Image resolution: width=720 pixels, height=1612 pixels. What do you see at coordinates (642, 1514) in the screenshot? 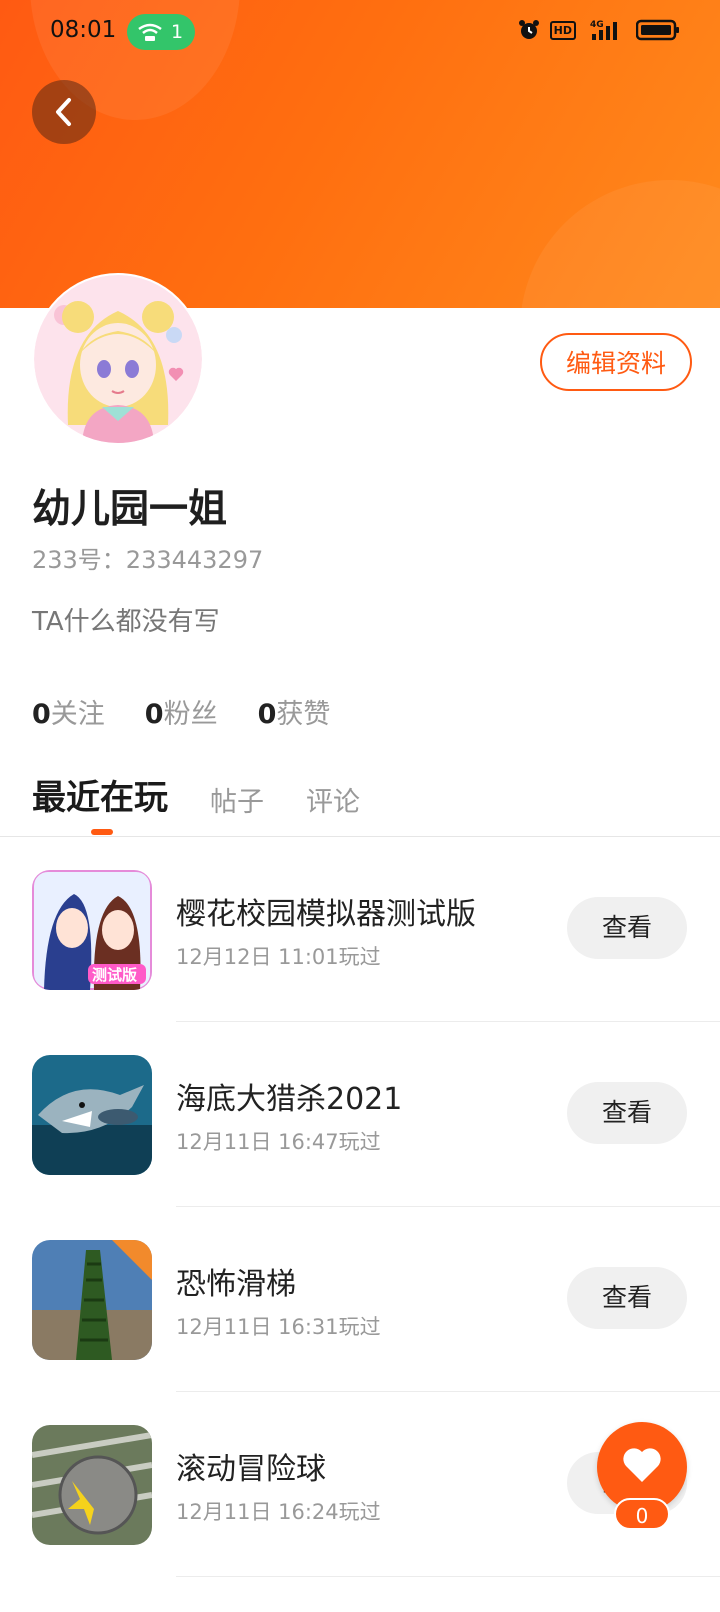
I see `like-count-badge: 0` at bounding box center [642, 1514].